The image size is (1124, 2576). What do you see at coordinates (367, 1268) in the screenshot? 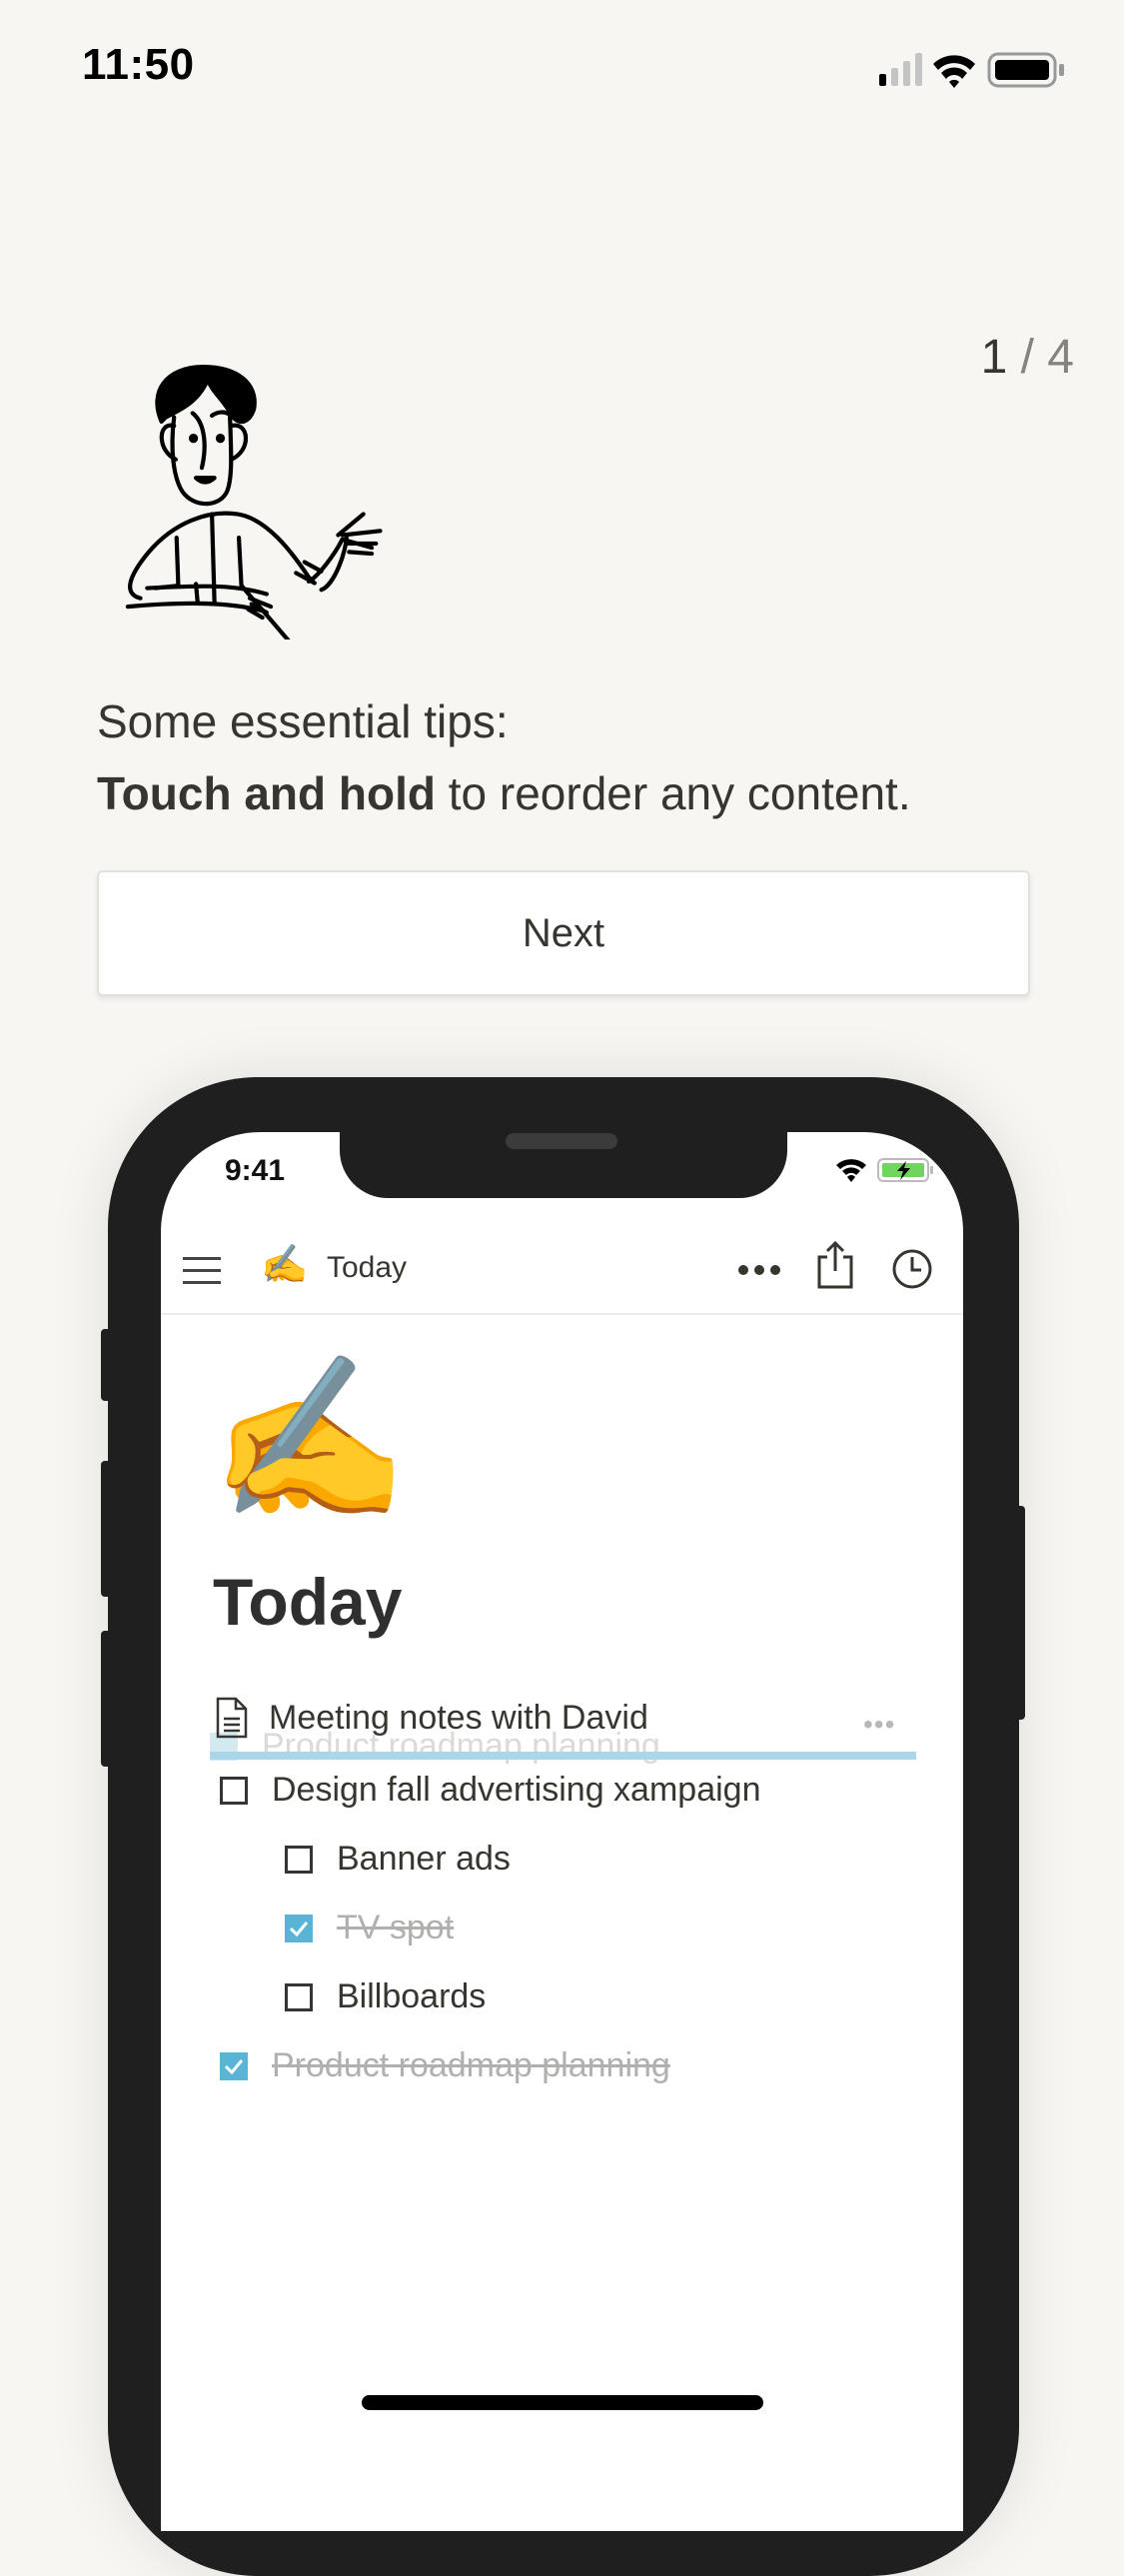
I see `nav-page-title: Today` at bounding box center [367, 1268].